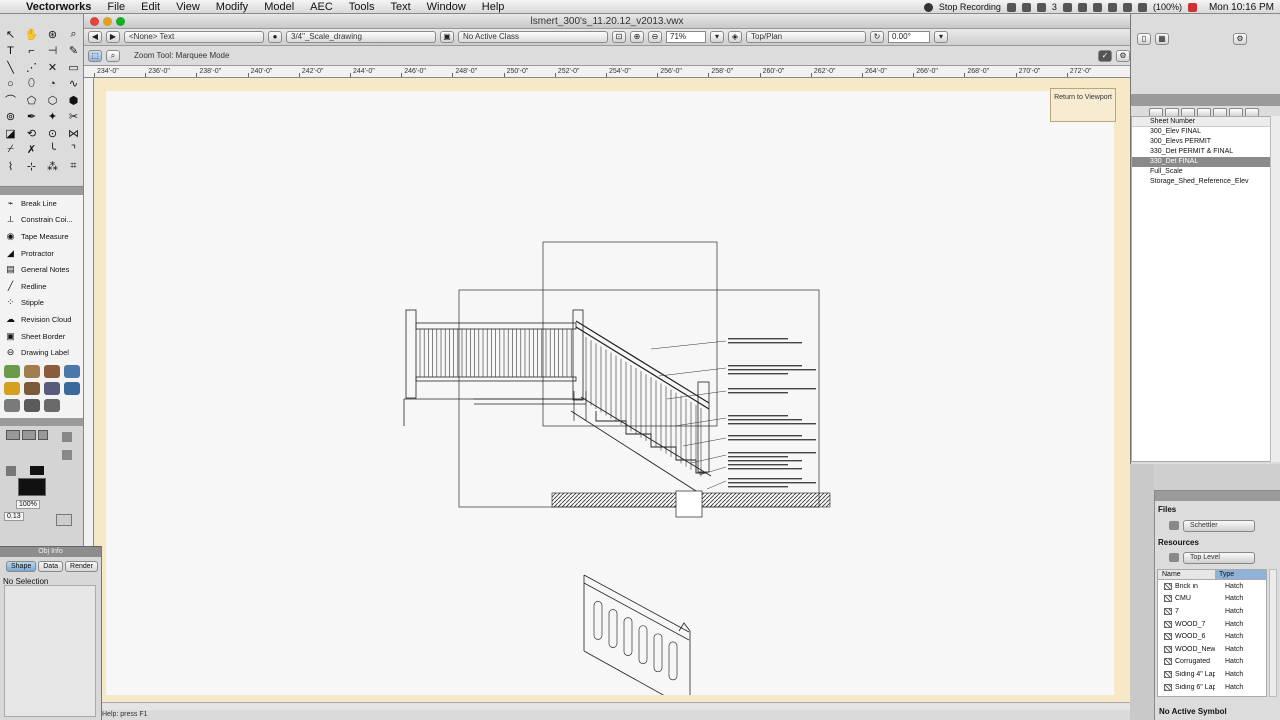 Image resolution: width=1280 pixels, height=720 pixels. Describe the element at coordinates (686, 37) in the screenshot. I see `zoom-field: 71%` at that location.